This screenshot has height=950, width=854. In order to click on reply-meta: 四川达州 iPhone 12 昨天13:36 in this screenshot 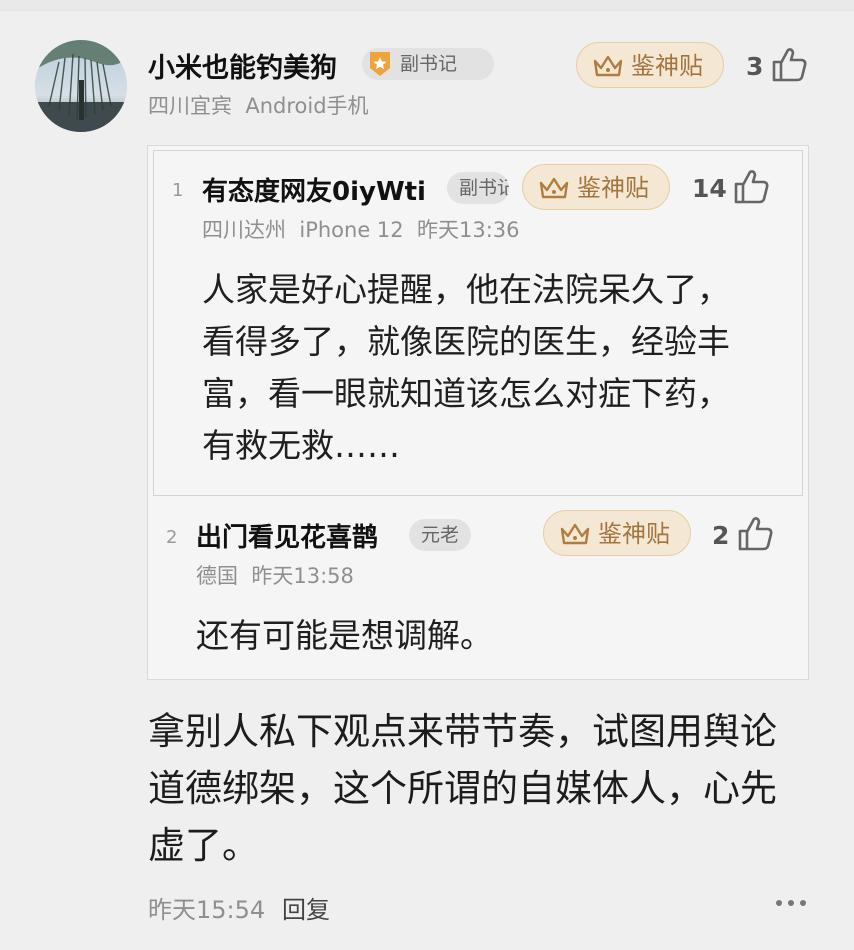, I will do `click(361, 229)`.